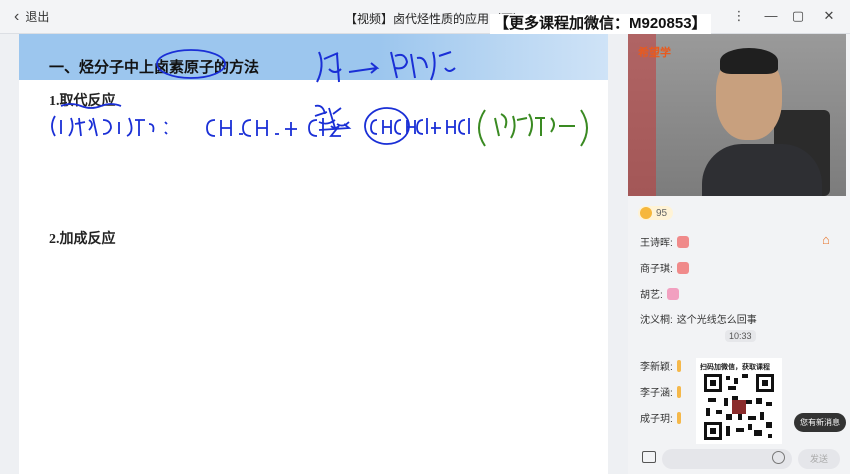 Image resolution: width=850 pixels, height=474 pixels. What do you see at coordinates (656, 243) in the screenshot?
I see `chat-username: 王诗晖:` at bounding box center [656, 243].